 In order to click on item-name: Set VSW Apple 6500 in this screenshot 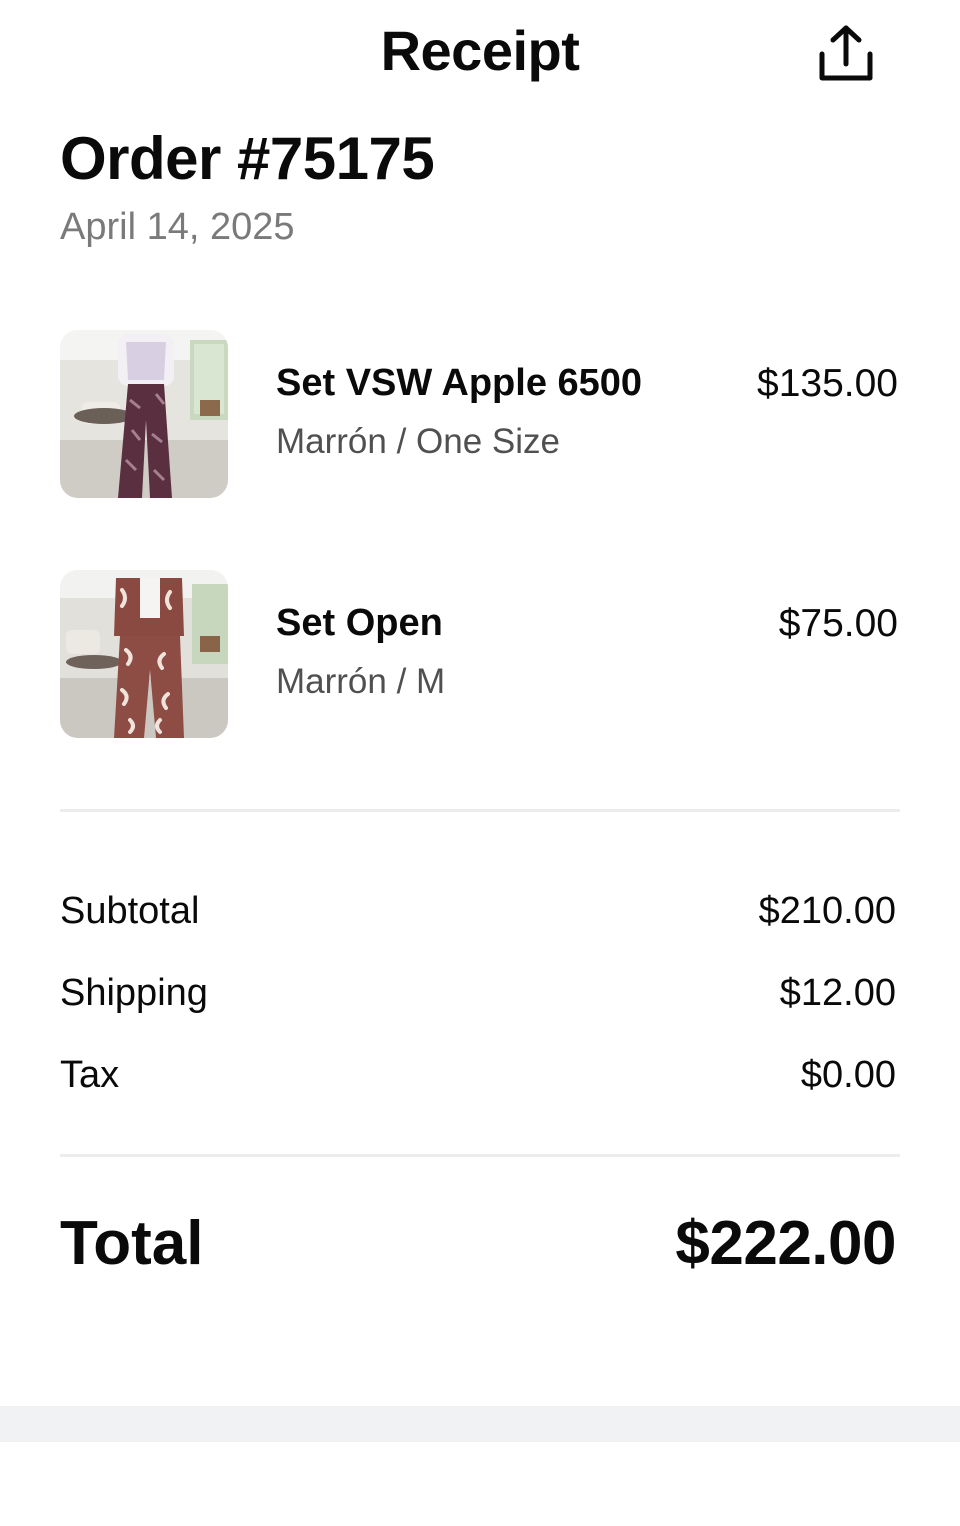, I will do `click(459, 383)`.